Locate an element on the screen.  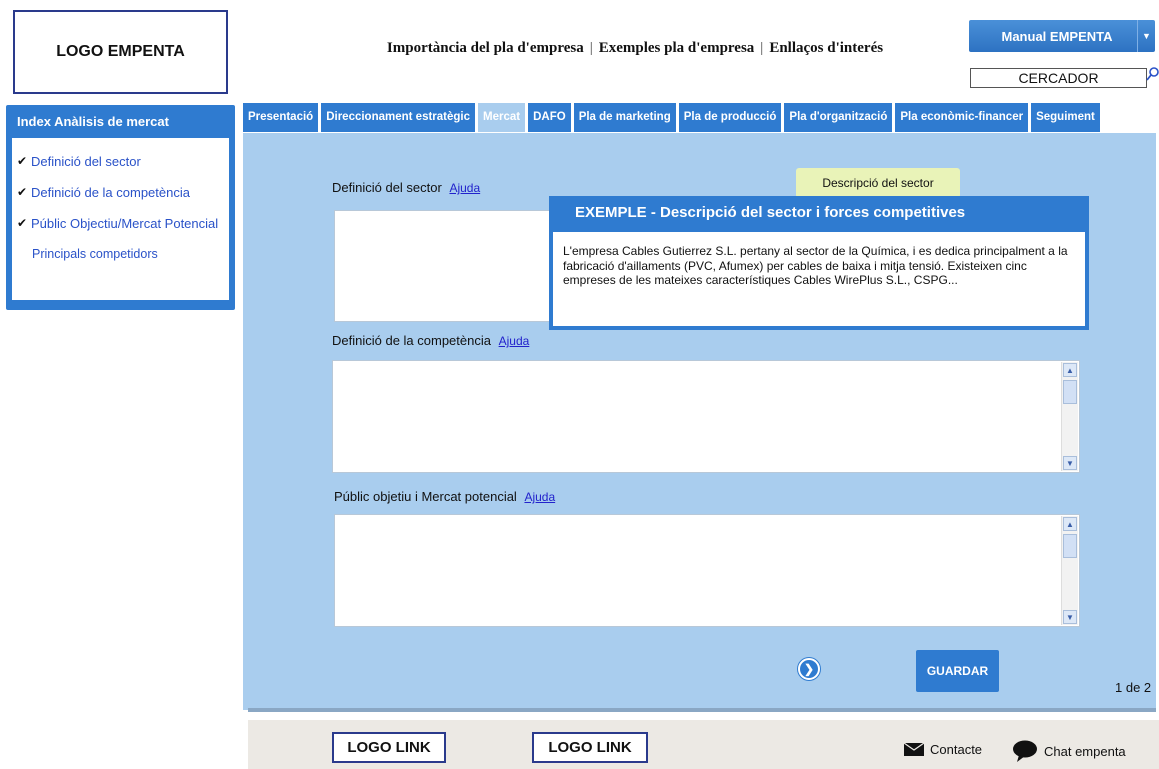
sector-tooltip: Descripció del sector is located at coordinates (878, 183).